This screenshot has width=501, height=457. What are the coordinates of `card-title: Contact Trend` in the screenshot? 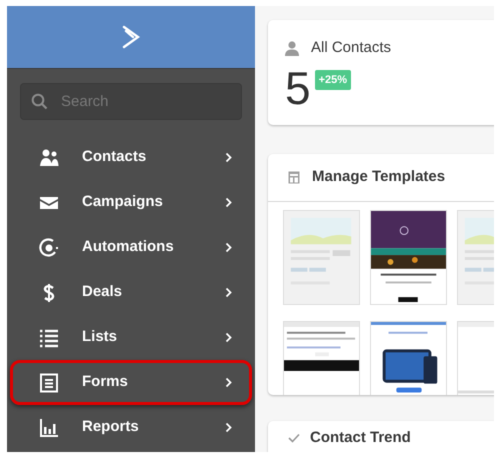 It's located at (360, 437).